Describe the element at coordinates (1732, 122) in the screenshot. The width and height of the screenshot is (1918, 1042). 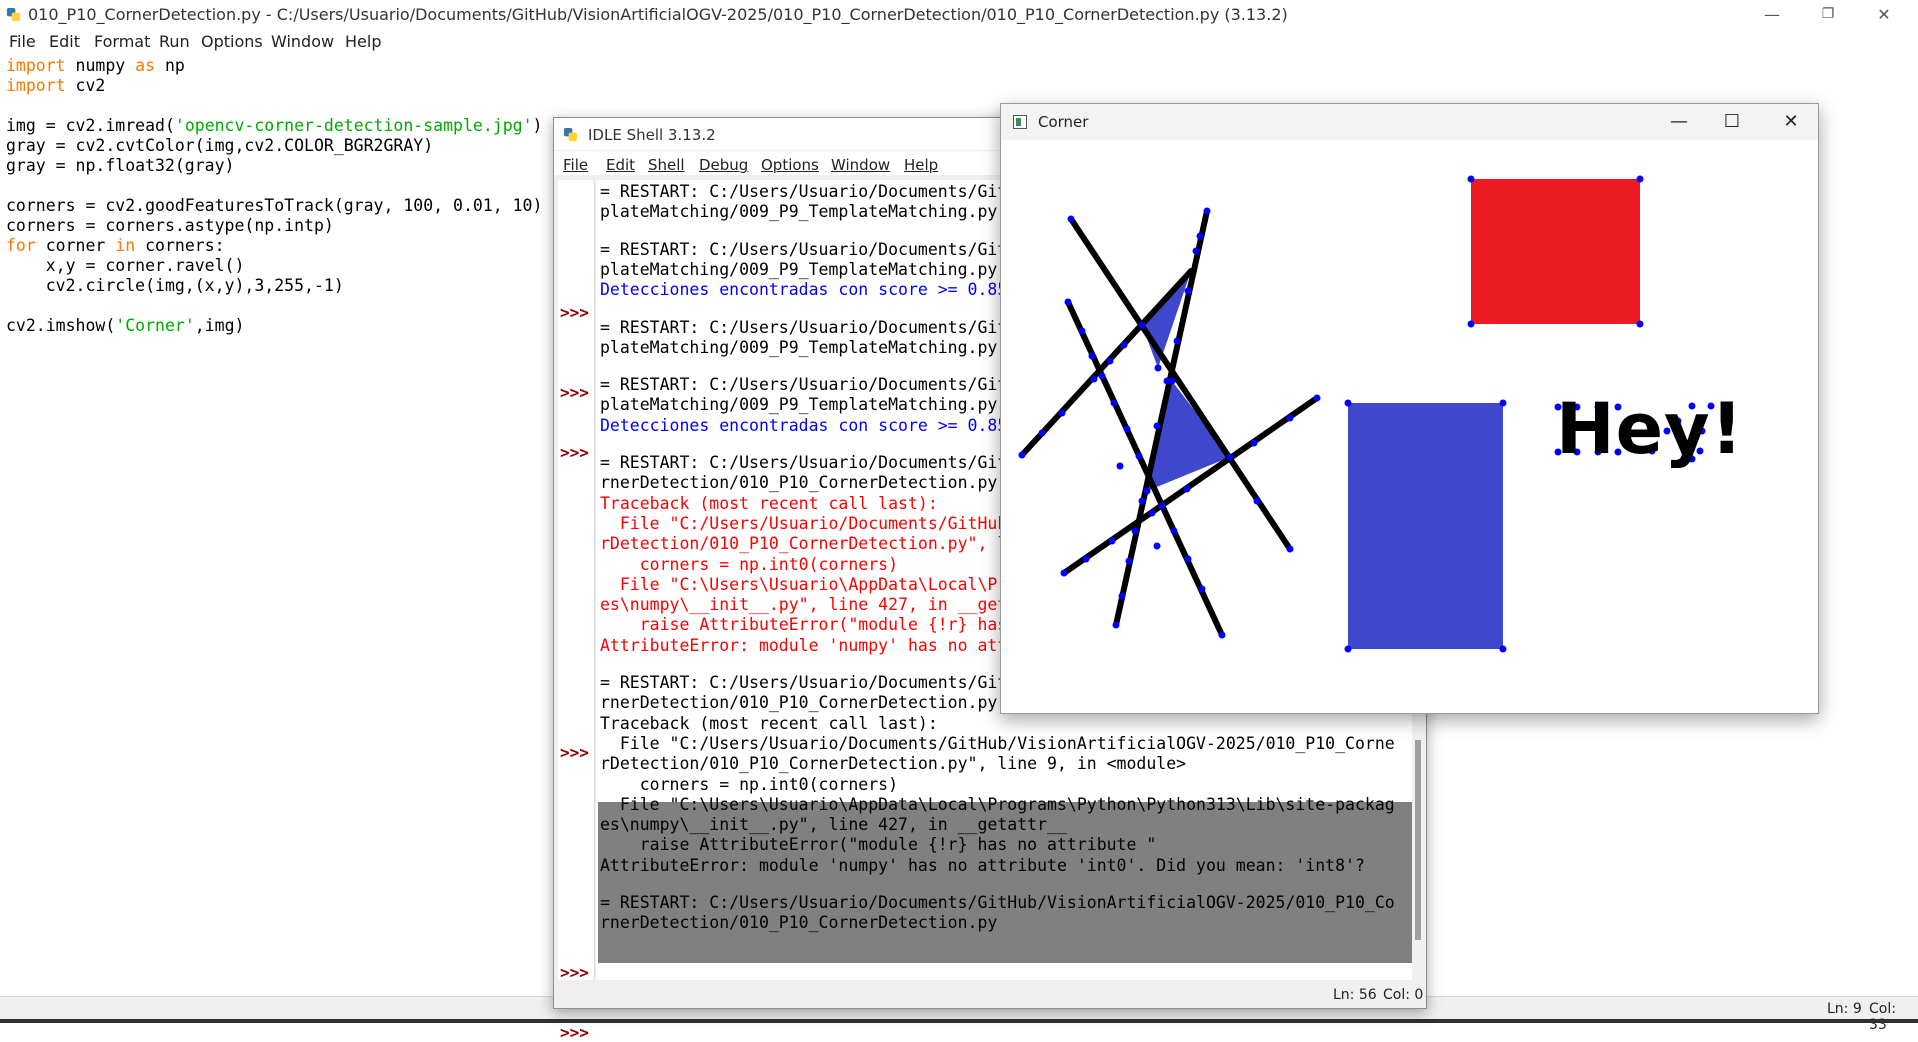
I see `corner-maximize-button: ☐` at that location.